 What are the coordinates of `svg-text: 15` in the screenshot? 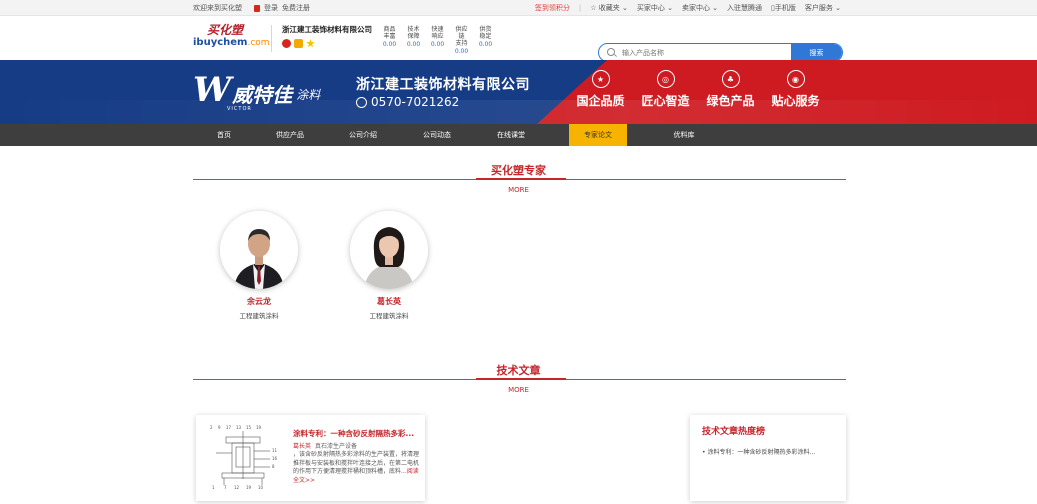 It's located at (249, 427).